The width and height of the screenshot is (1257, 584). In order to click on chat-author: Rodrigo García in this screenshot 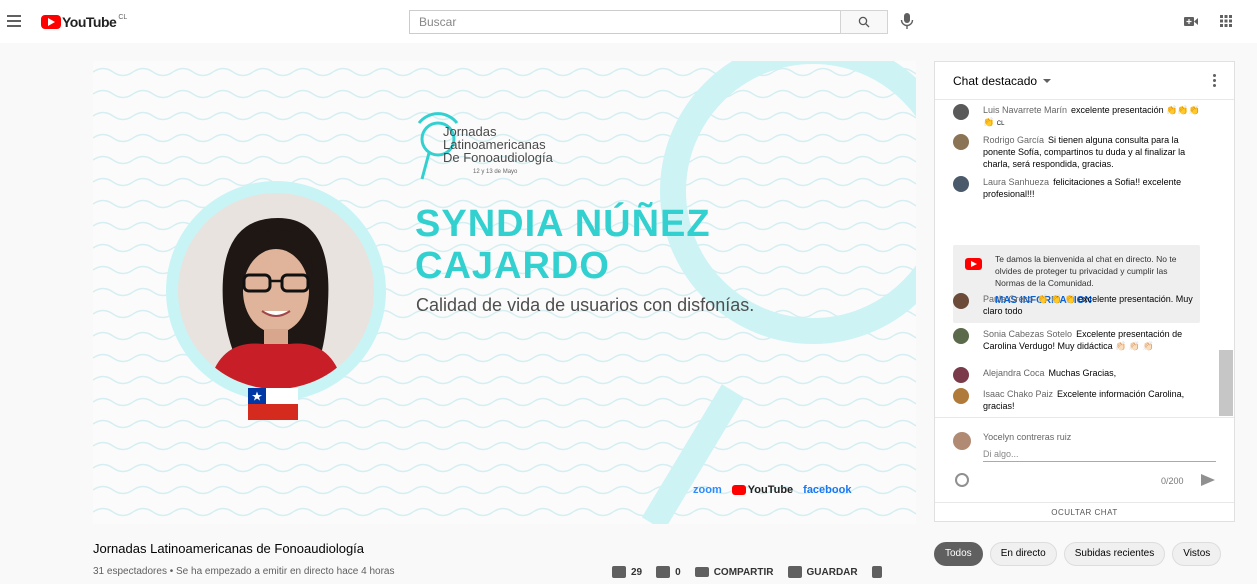, I will do `click(1013, 140)`.